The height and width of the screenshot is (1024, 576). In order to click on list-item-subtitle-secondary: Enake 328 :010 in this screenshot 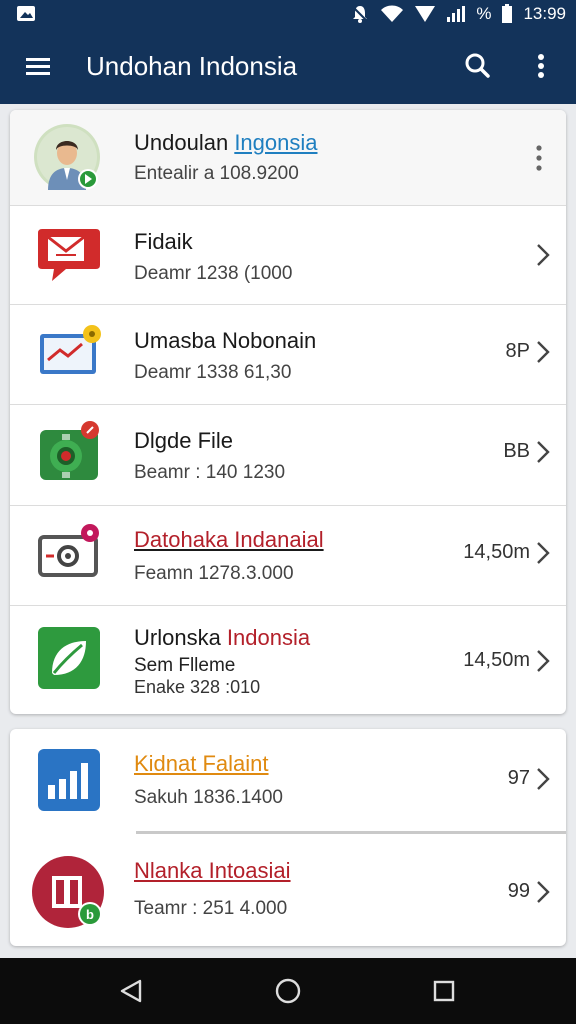, I will do `click(197, 687)`.